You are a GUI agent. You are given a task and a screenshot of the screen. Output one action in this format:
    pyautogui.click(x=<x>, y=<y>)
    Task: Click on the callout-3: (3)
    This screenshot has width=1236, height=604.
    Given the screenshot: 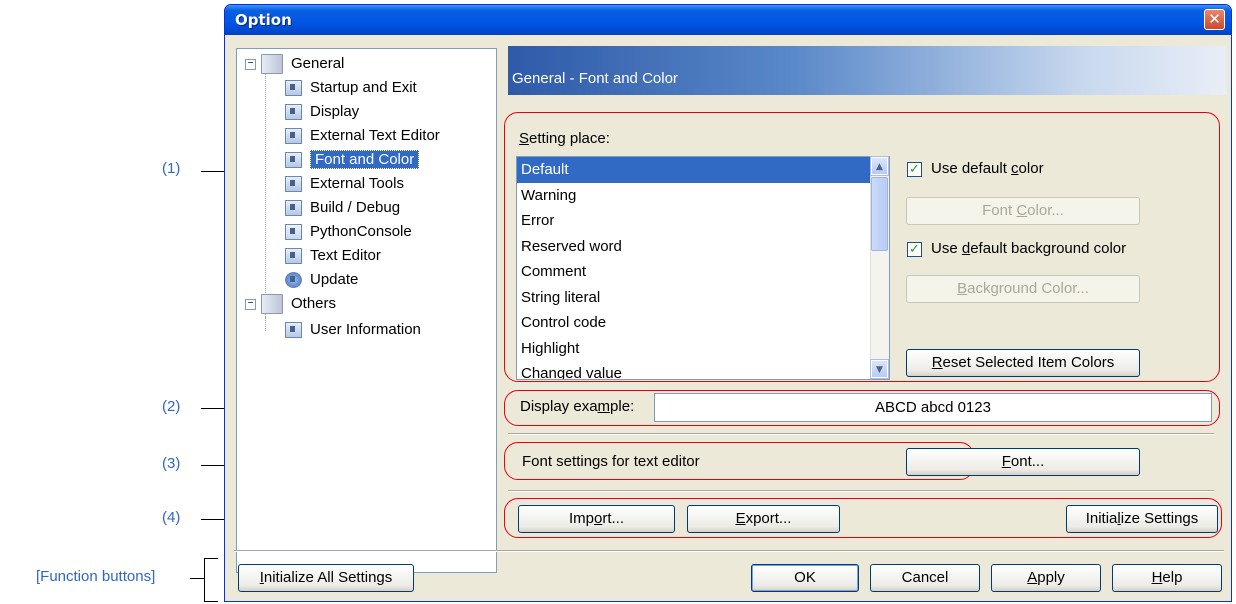 What is the action you would take?
    pyautogui.click(x=171, y=463)
    